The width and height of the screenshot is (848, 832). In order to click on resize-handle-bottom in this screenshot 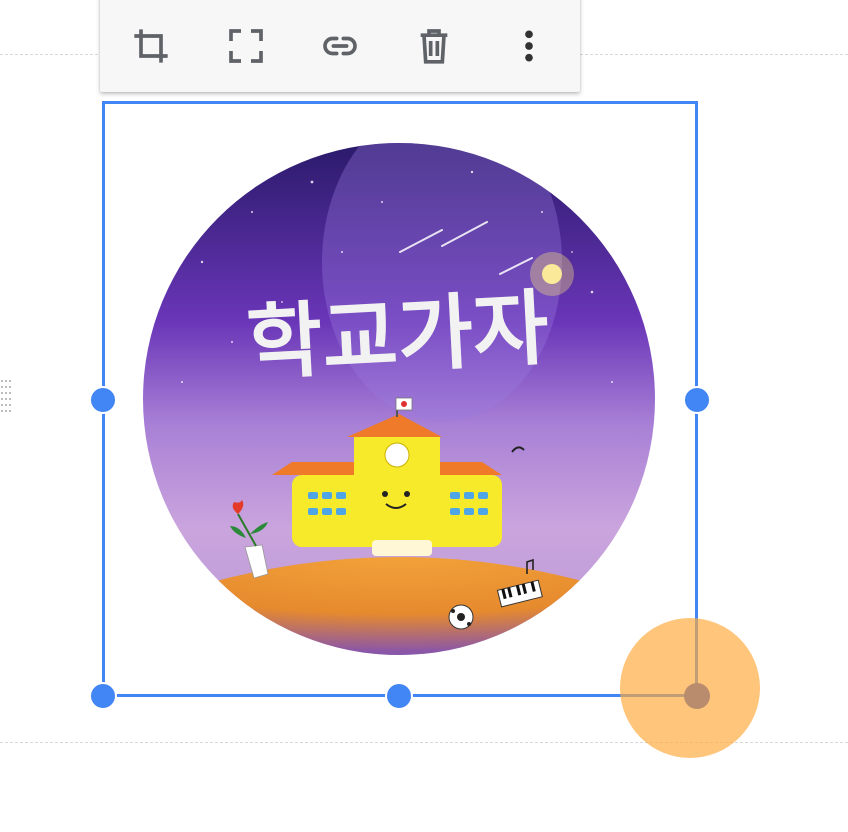, I will do `click(399, 696)`.